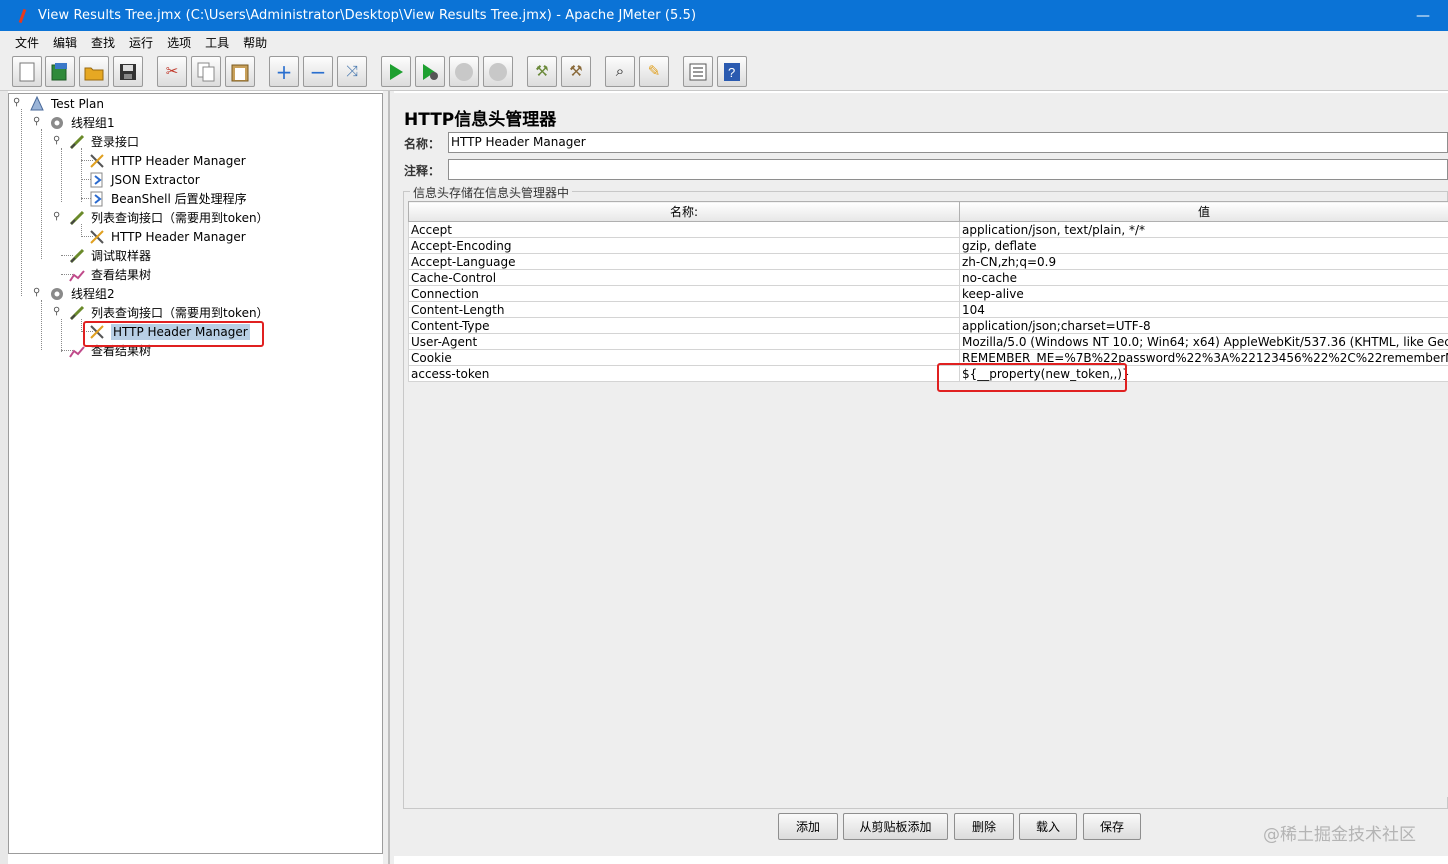 The height and width of the screenshot is (864, 1448). I want to click on copy-button, so click(206, 71).